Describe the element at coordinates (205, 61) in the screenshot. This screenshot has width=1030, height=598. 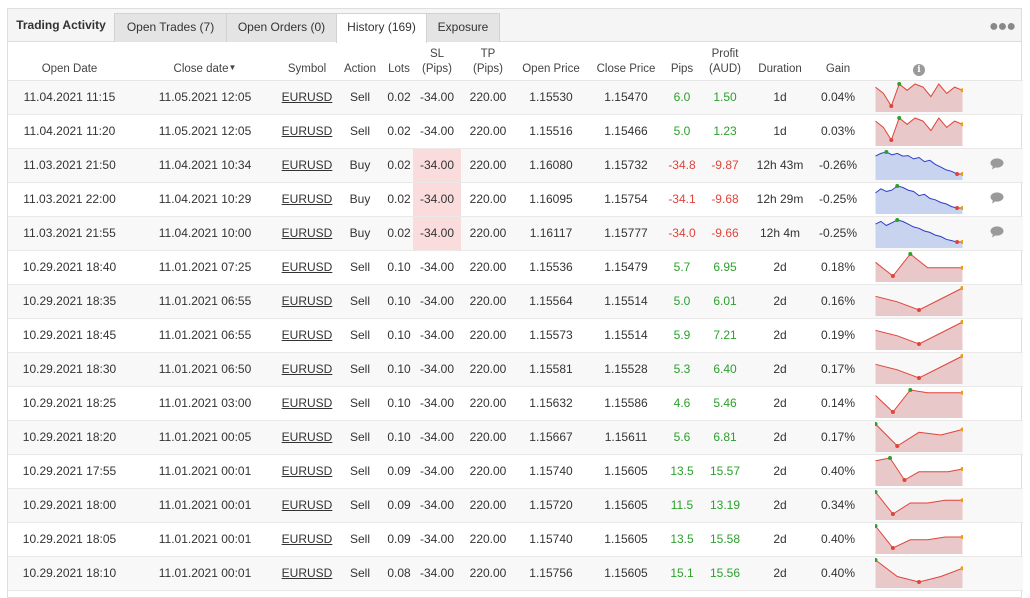
I see `col-close-date: Close date▼` at that location.